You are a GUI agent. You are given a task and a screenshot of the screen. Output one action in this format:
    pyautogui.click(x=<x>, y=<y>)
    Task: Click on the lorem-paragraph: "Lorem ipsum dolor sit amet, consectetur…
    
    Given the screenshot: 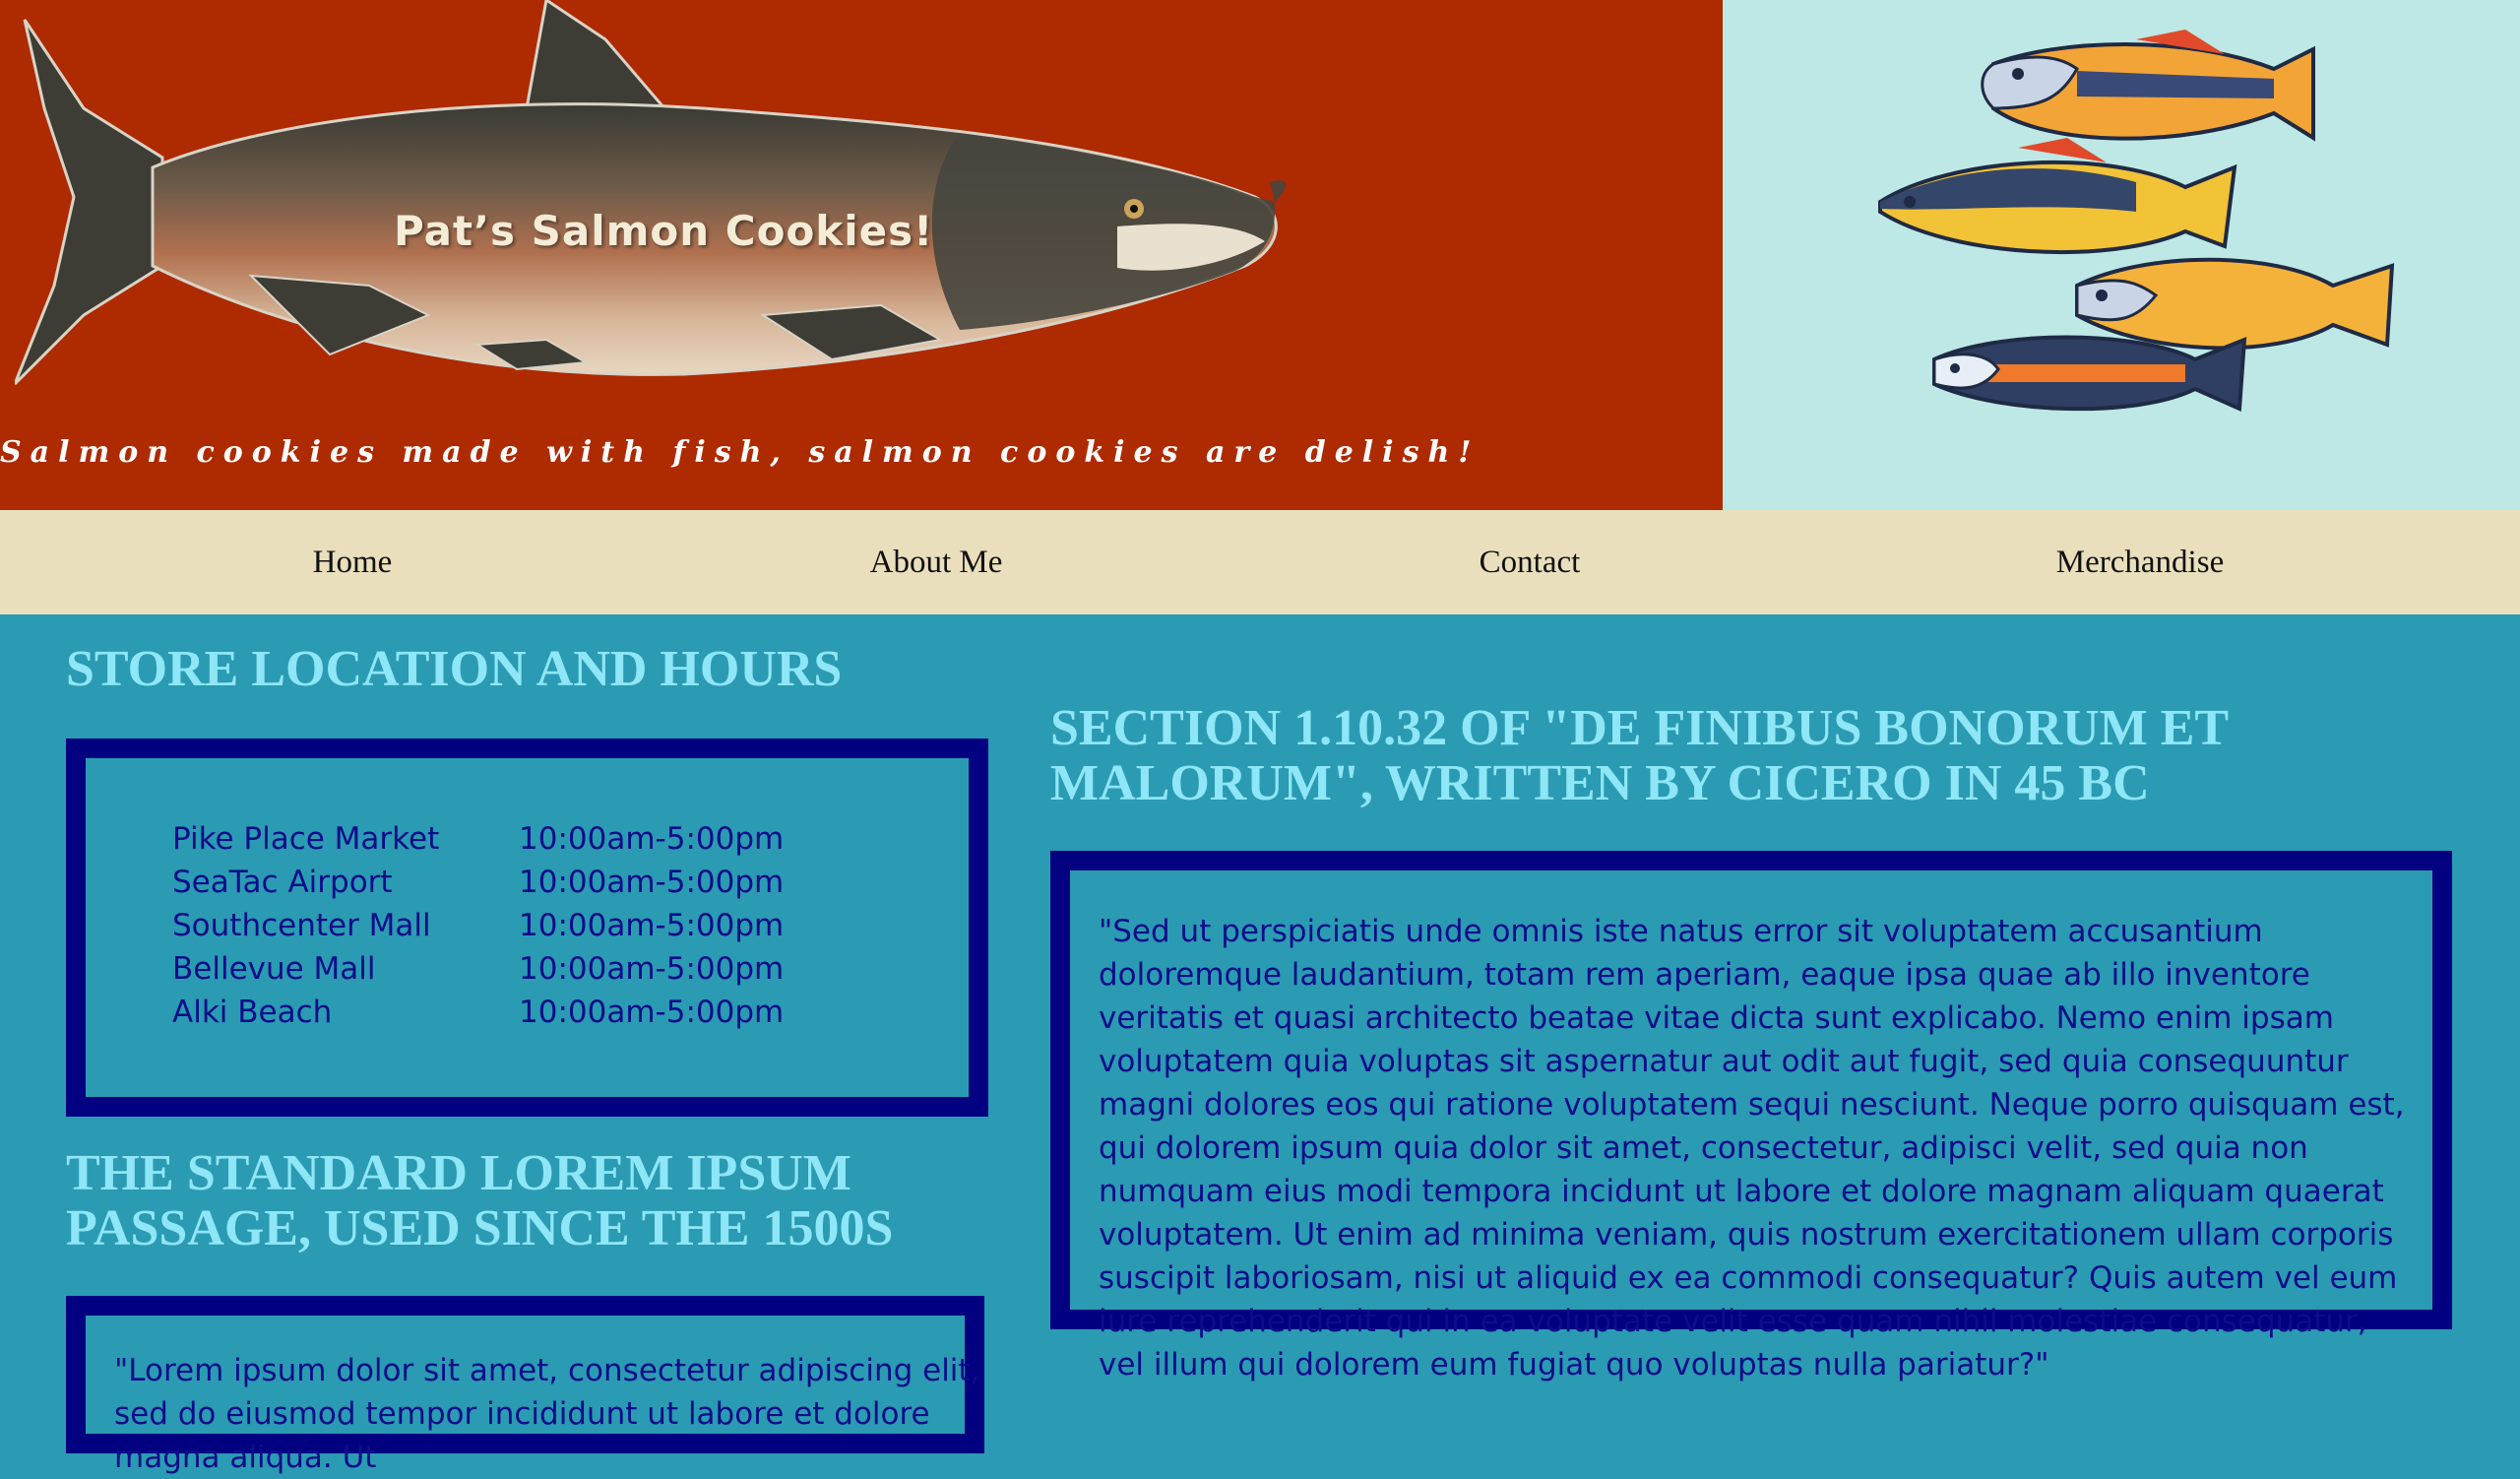 What is the action you would take?
    pyautogui.click(x=547, y=1414)
    